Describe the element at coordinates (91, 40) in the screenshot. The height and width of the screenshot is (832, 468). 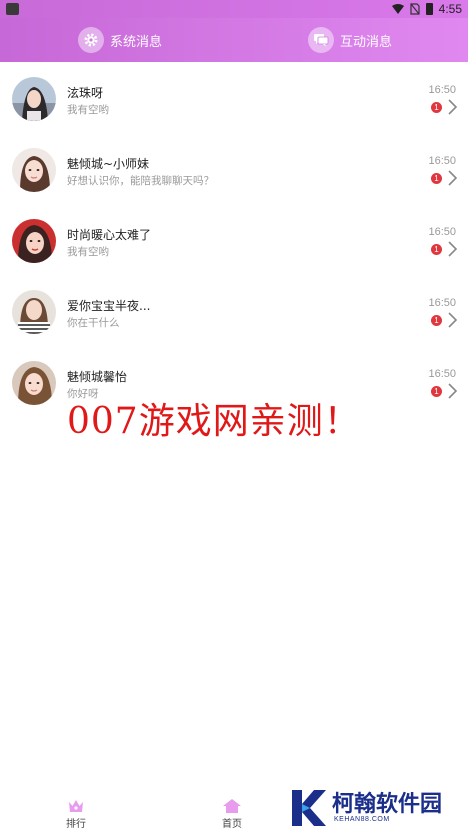
I see `gear-icon` at that location.